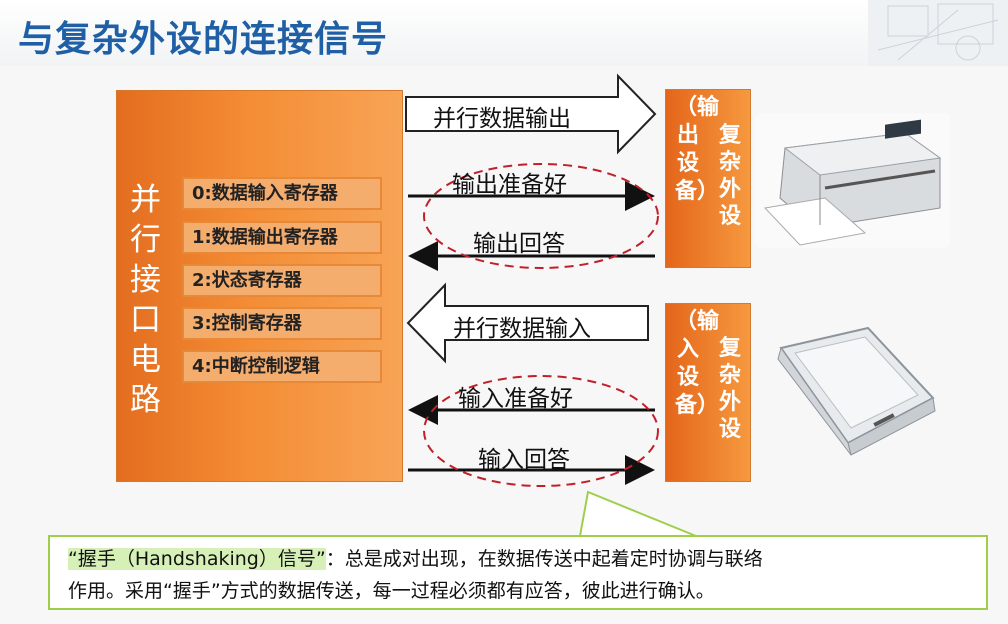 The height and width of the screenshot is (624, 1008). Describe the element at coordinates (729, 176) in the screenshot. I see `output-device-name: 复杂外设` at that location.